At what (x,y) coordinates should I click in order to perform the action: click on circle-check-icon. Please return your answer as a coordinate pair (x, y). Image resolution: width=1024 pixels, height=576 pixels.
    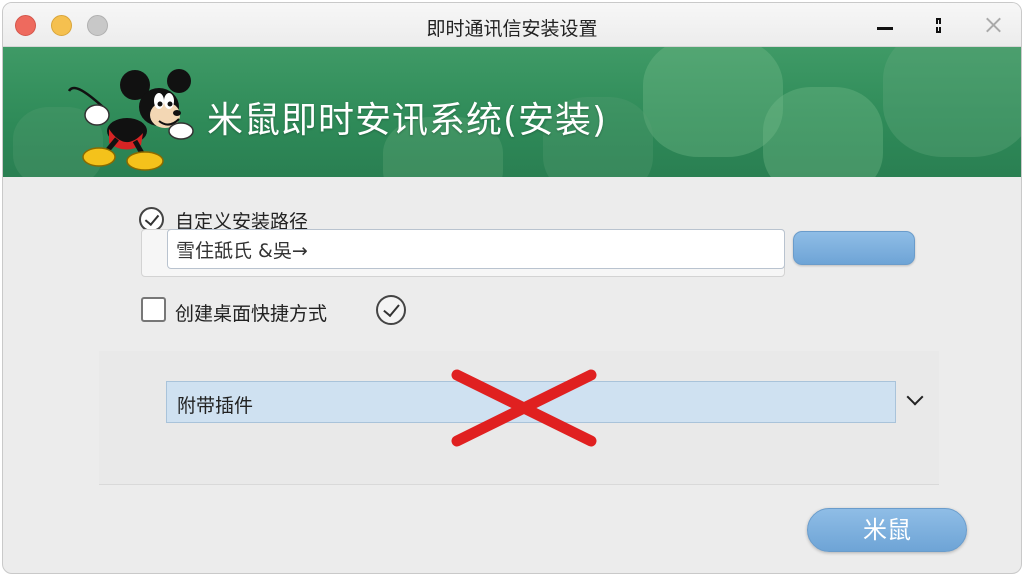
    Looking at the image, I should click on (391, 310).